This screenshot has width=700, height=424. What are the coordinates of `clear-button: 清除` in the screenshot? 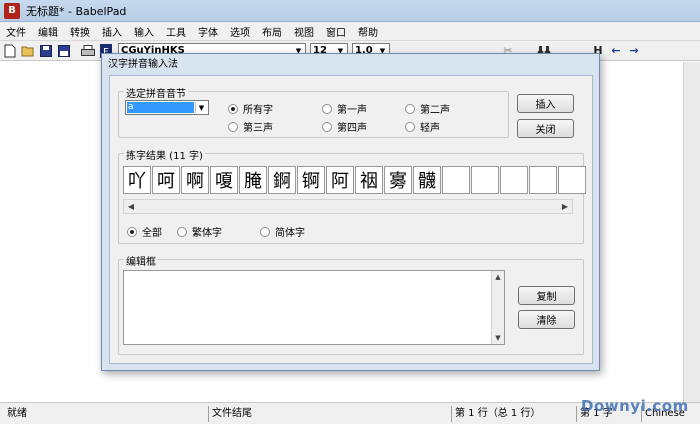 It's located at (546, 319).